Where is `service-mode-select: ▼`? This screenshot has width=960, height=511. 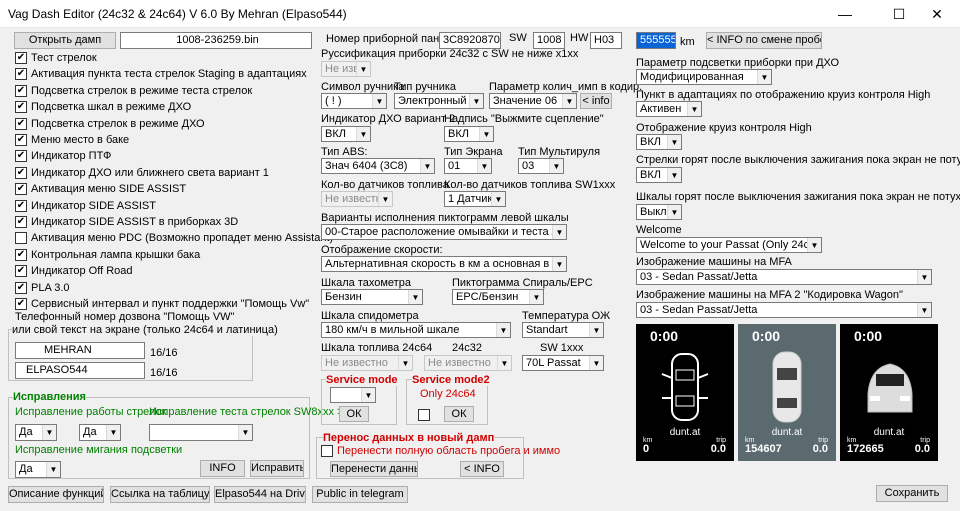
service-mode-select: ▼ is located at coordinates (353, 395).